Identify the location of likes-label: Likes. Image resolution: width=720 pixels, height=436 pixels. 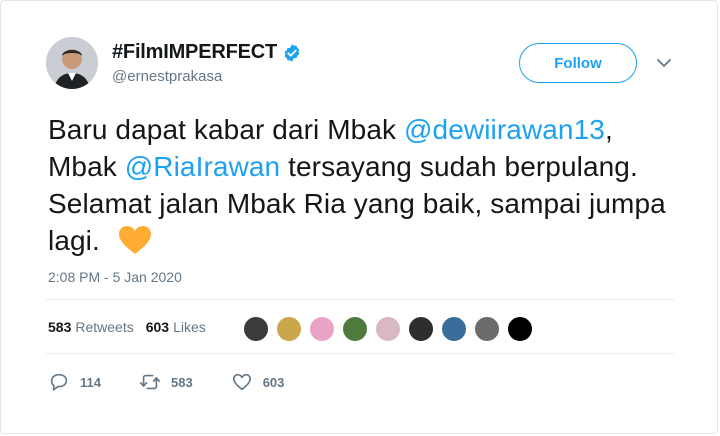
(189, 327).